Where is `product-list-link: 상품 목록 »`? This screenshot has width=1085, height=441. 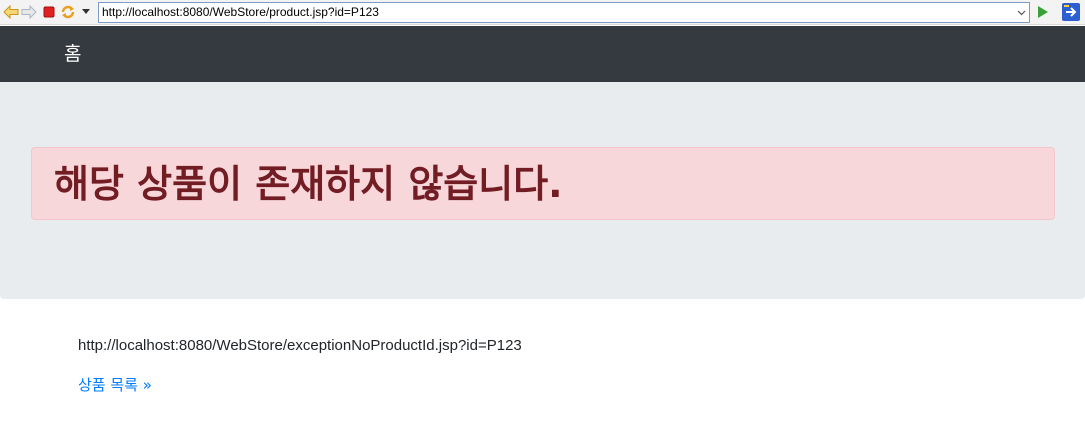 product-list-link: 상품 목록 » is located at coordinates (115, 385).